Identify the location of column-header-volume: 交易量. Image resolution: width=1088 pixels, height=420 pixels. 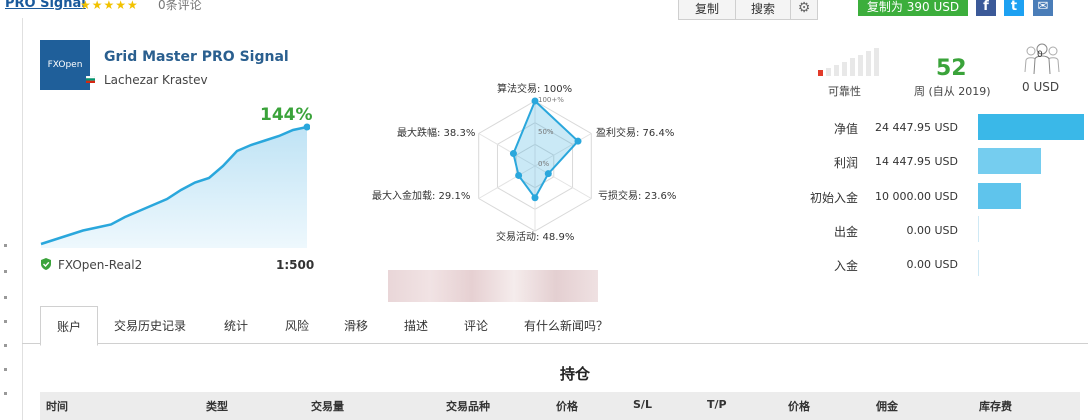
(327, 406).